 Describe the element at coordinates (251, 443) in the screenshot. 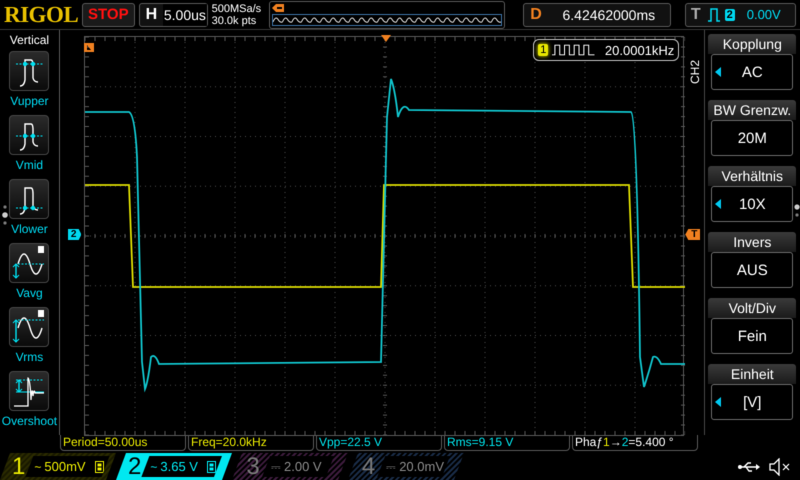

I see `measurement-readout: Freq=20.0kHz` at that location.